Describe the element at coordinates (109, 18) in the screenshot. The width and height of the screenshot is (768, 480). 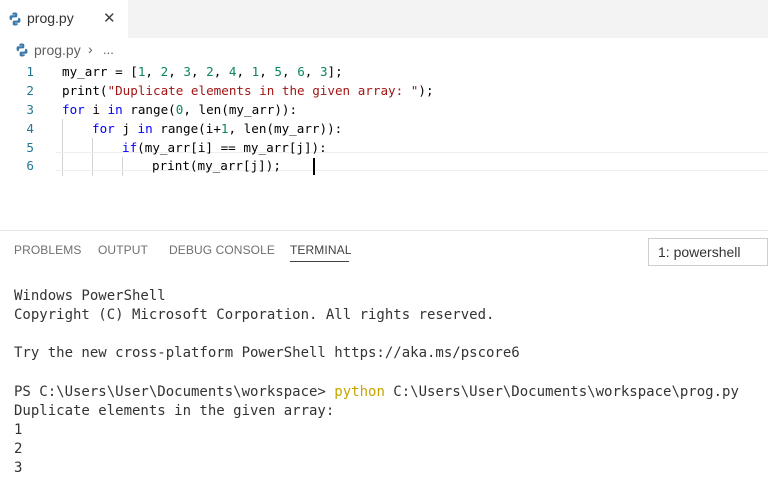
I see `close-icon: ✕` at that location.